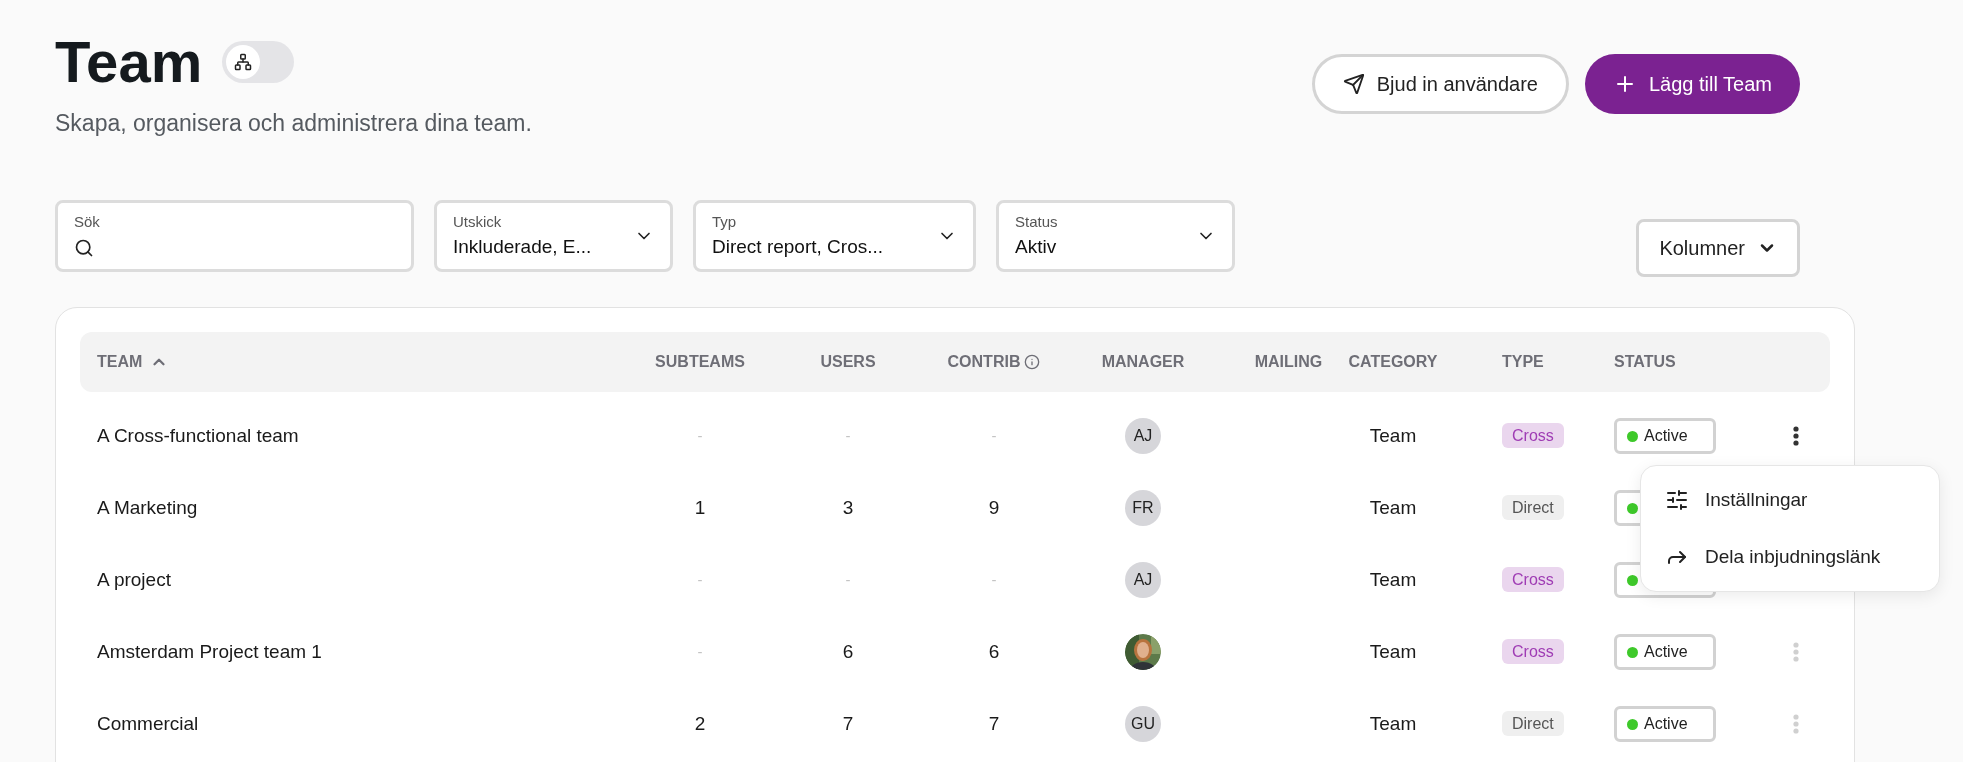 The height and width of the screenshot is (762, 1963). Describe the element at coordinates (1393, 362) in the screenshot. I see `column-header: CATEGORY` at that location.